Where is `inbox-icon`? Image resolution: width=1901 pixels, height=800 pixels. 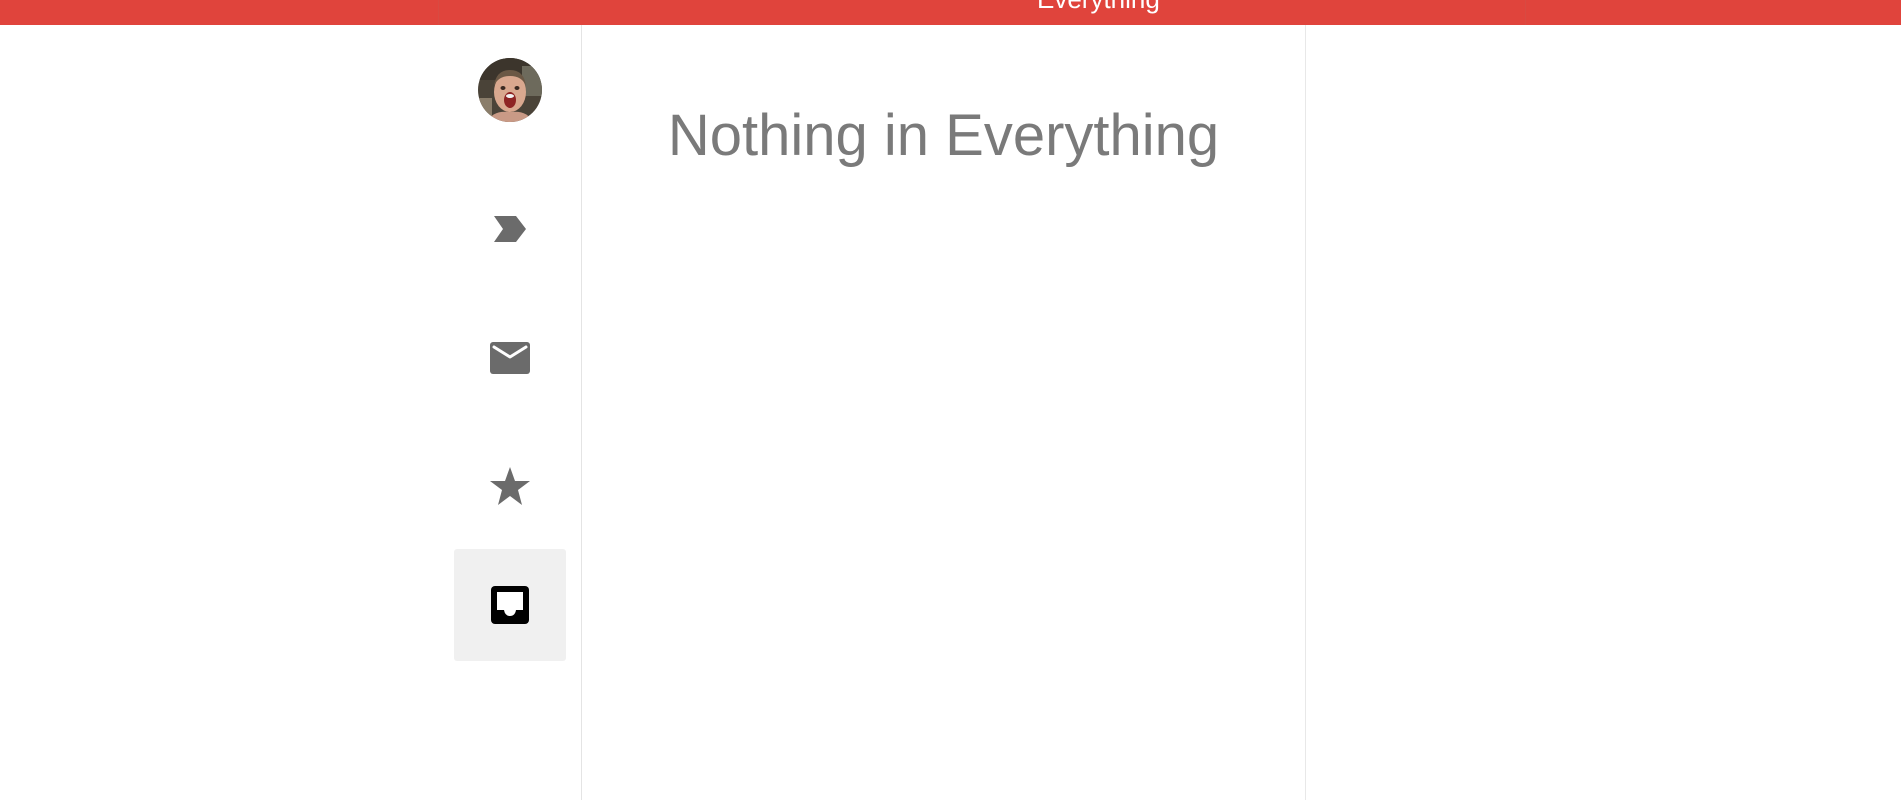 inbox-icon is located at coordinates (510, 605).